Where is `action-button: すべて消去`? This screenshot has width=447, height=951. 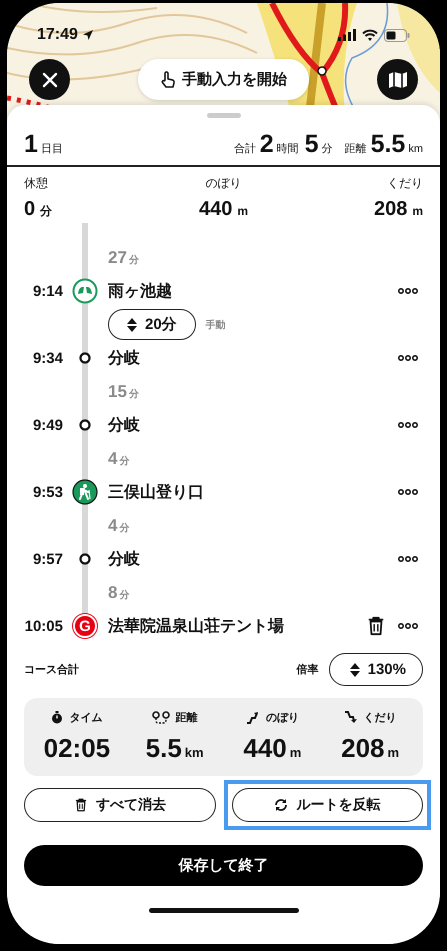
action-button: すべて消去 is located at coordinates (120, 805).